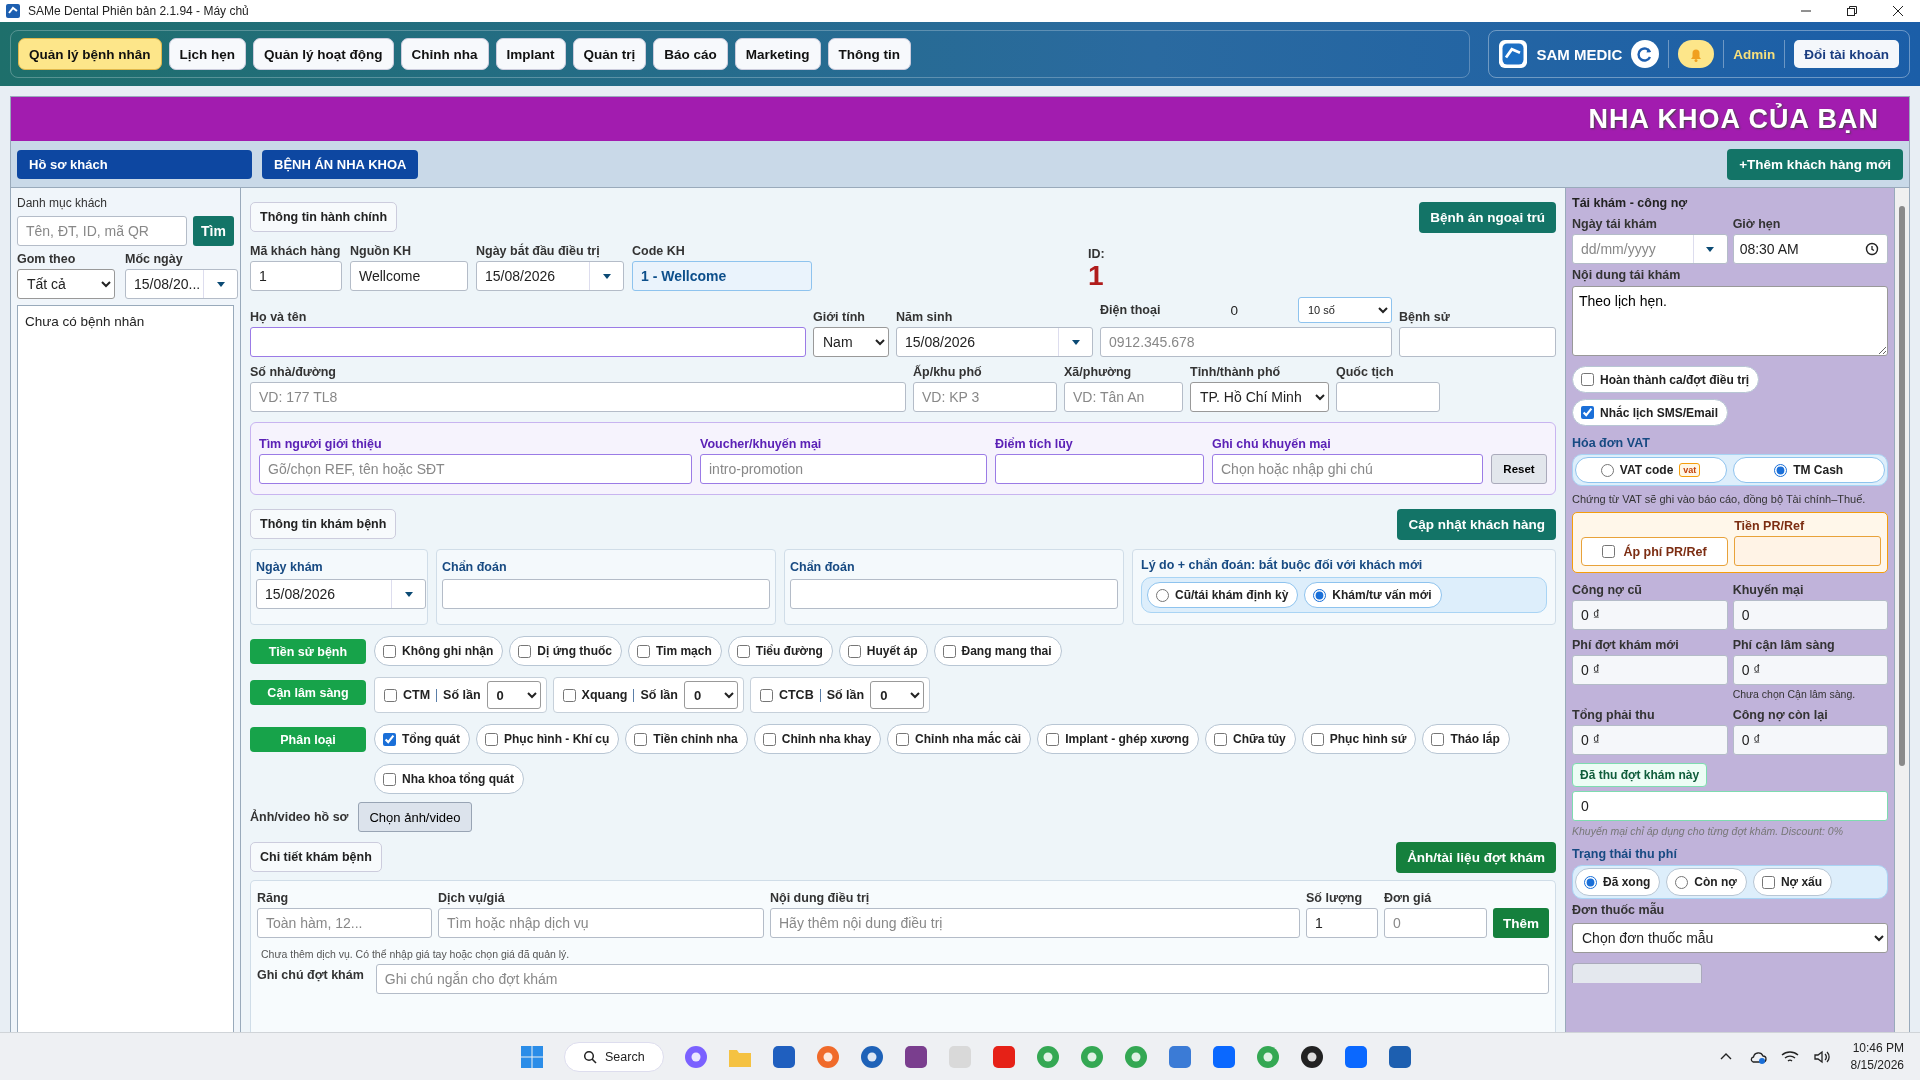  Describe the element at coordinates (1476, 524) in the screenshot. I see `update-customer-button: Cập nhật khách hàng` at that location.